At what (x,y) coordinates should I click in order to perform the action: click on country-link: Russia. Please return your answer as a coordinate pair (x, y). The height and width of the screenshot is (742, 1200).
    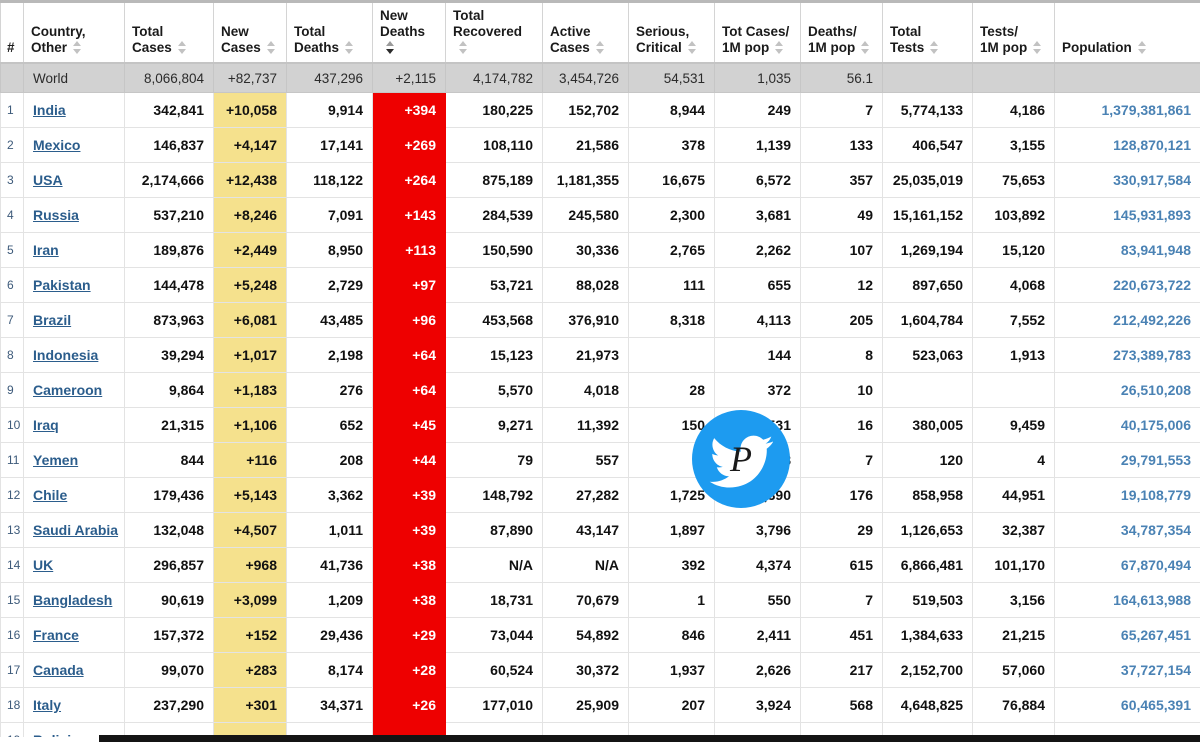
    Looking at the image, I should click on (56, 215).